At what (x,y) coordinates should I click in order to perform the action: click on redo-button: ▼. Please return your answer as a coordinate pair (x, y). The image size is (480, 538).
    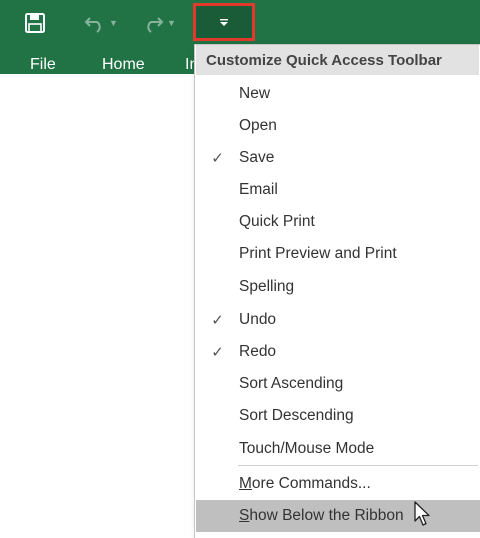
    Looking at the image, I should click on (159, 23).